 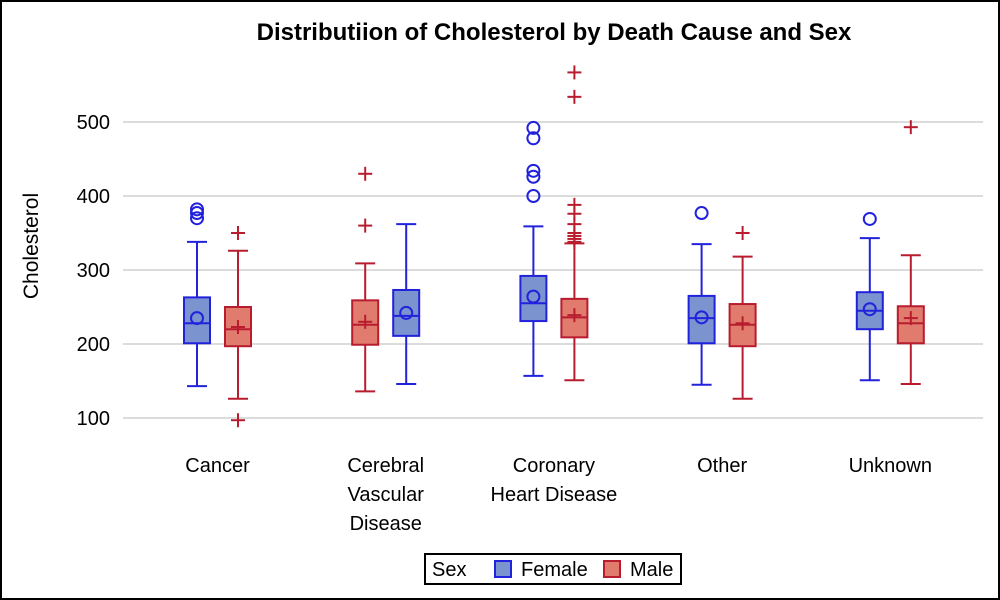 What do you see at coordinates (554, 480) in the screenshot?
I see `x-tick-label: Coronary Heart Disease` at bounding box center [554, 480].